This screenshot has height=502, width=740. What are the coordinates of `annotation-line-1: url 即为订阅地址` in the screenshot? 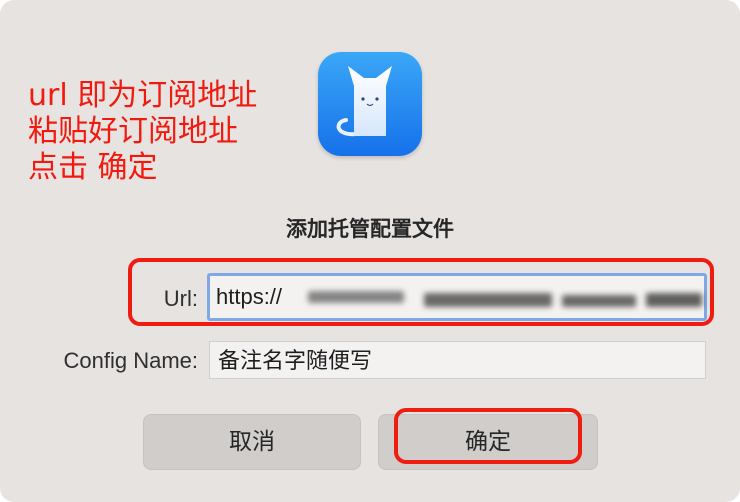 It's located at (143, 95).